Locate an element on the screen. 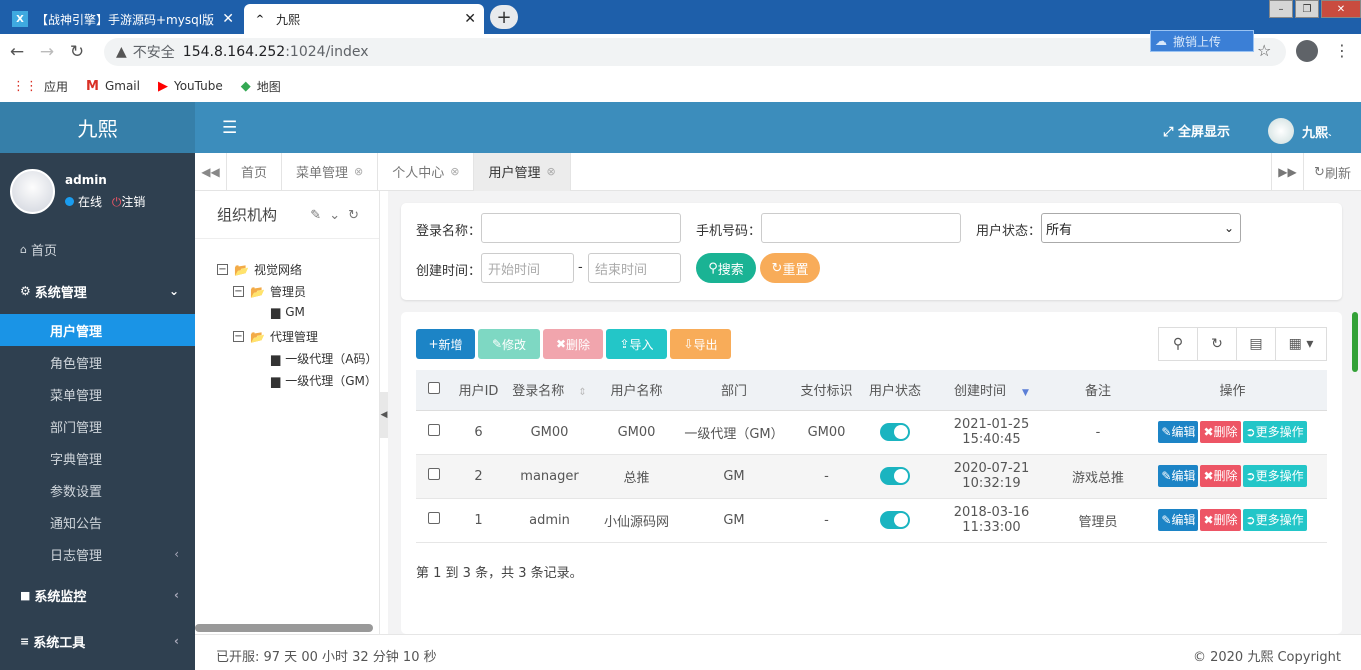 Image resolution: width=1361 pixels, height=670 pixels. logout-link: 注销 is located at coordinates (133, 202).